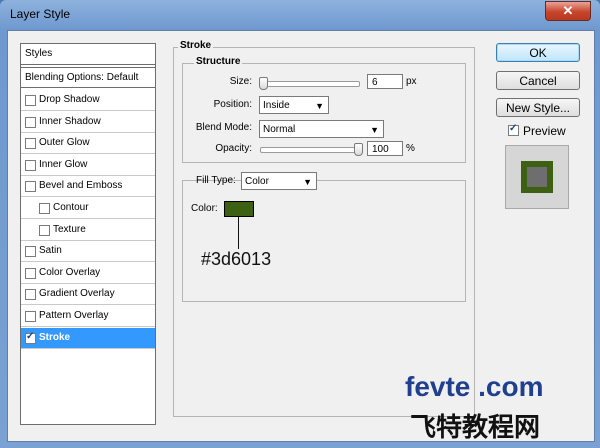  I want to click on preview-stroke, so click(537, 177).